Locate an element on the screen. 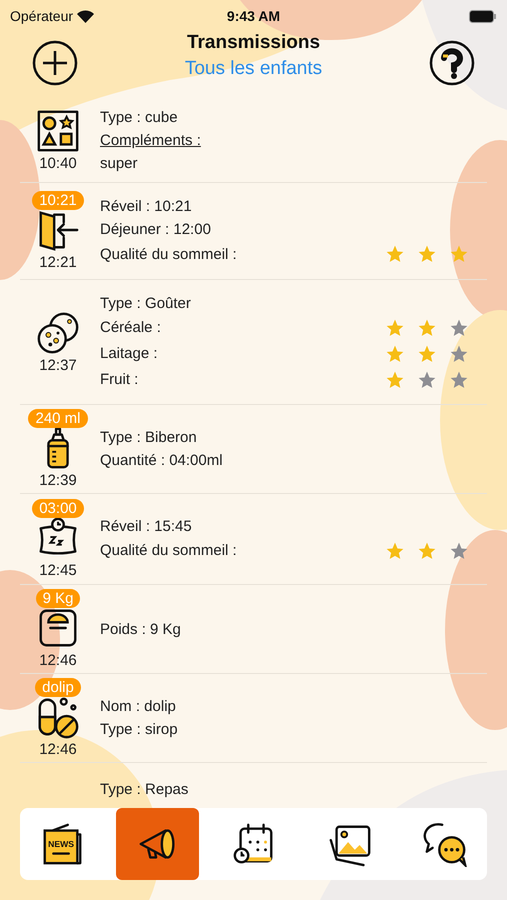 The image size is (507, 900). add-icon is located at coordinates (55, 63).